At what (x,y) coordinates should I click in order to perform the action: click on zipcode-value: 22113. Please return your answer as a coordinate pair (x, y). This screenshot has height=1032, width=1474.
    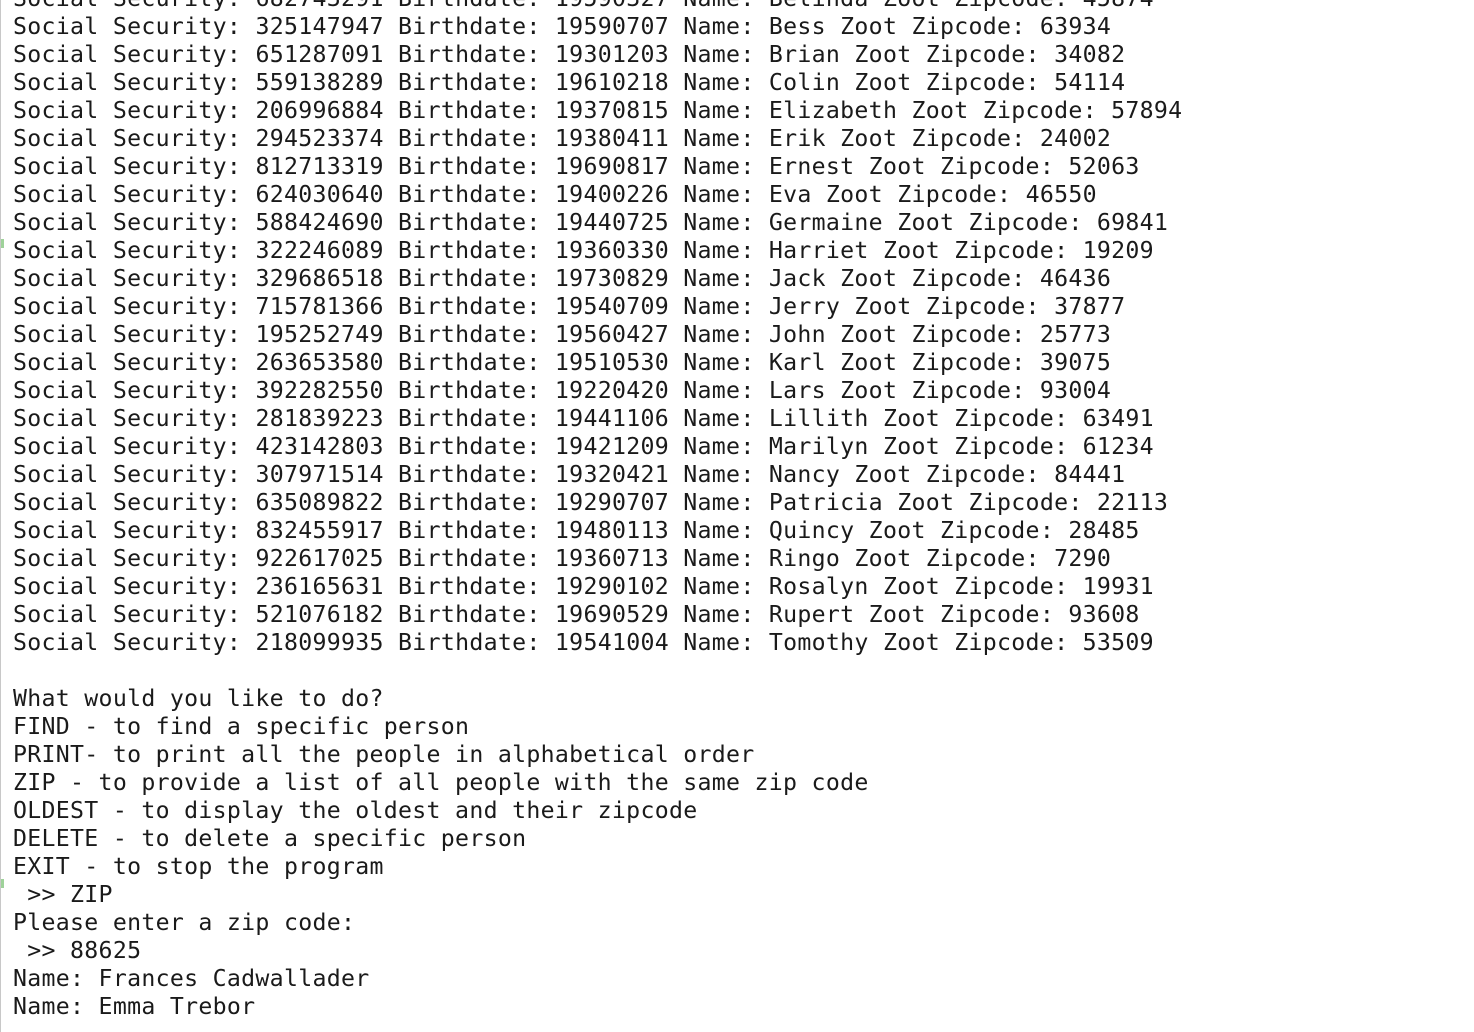
    Looking at the image, I should click on (1132, 502).